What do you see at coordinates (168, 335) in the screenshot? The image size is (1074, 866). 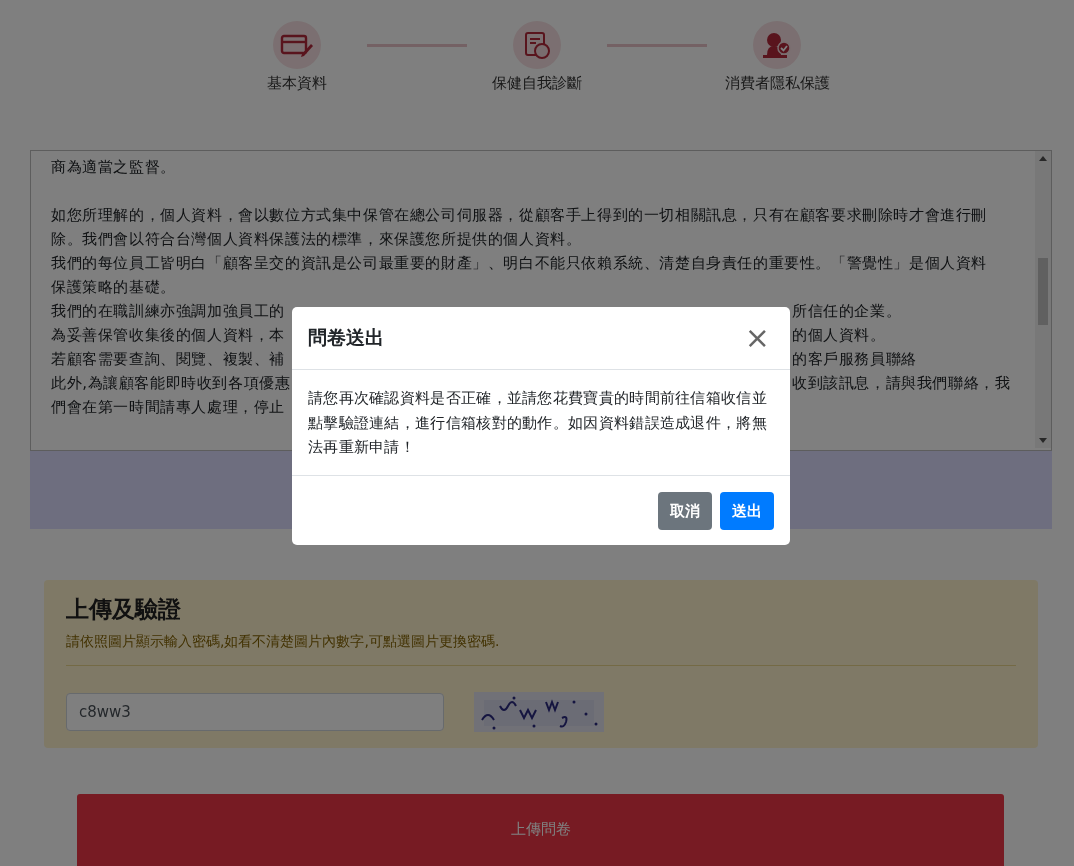 I see `terms-text: 為妥善保管收集後的個人資料，本` at bounding box center [168, 335].